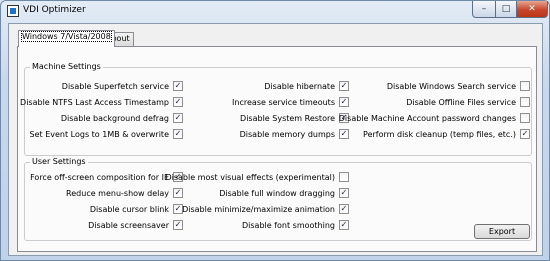 This screenshot has height=261, width=550. What do you see at coordinates (484, 9) in the screenshot?
I see `minimize-button: –` at bounding box center [484, 9].